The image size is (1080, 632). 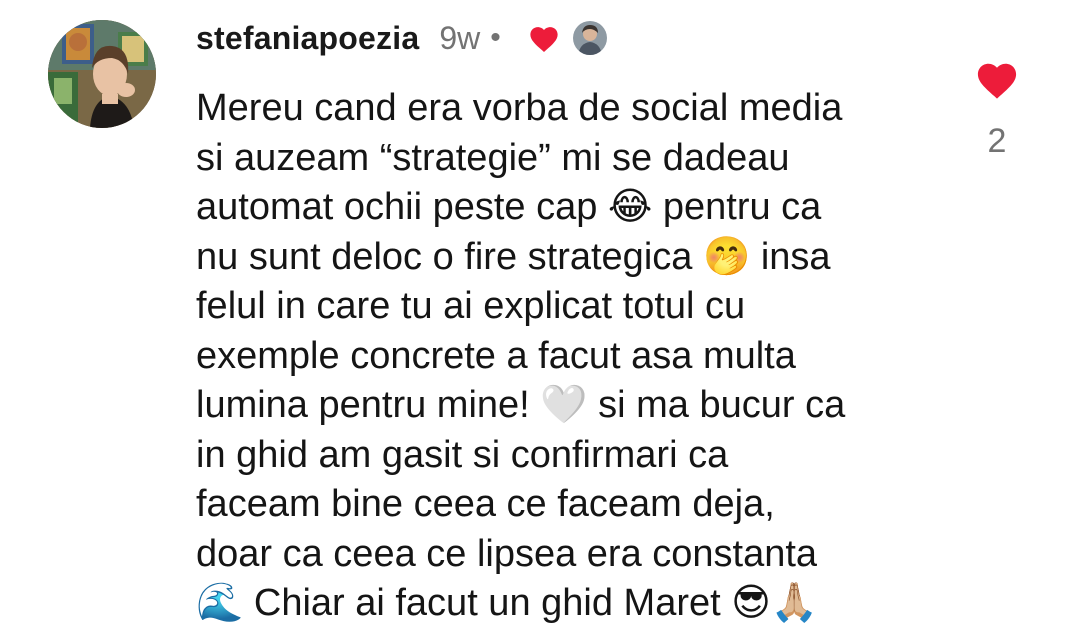 I want to click on comment-header: stefaniapoezia 9w •, so click(x=401, y=38).